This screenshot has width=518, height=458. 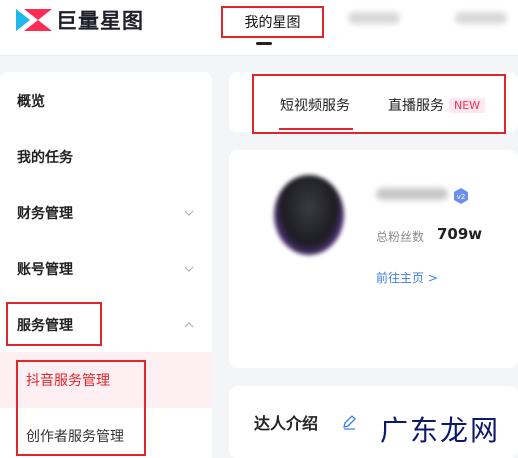 I want to click on new-badge: NEW, so click(x=467, y=105).